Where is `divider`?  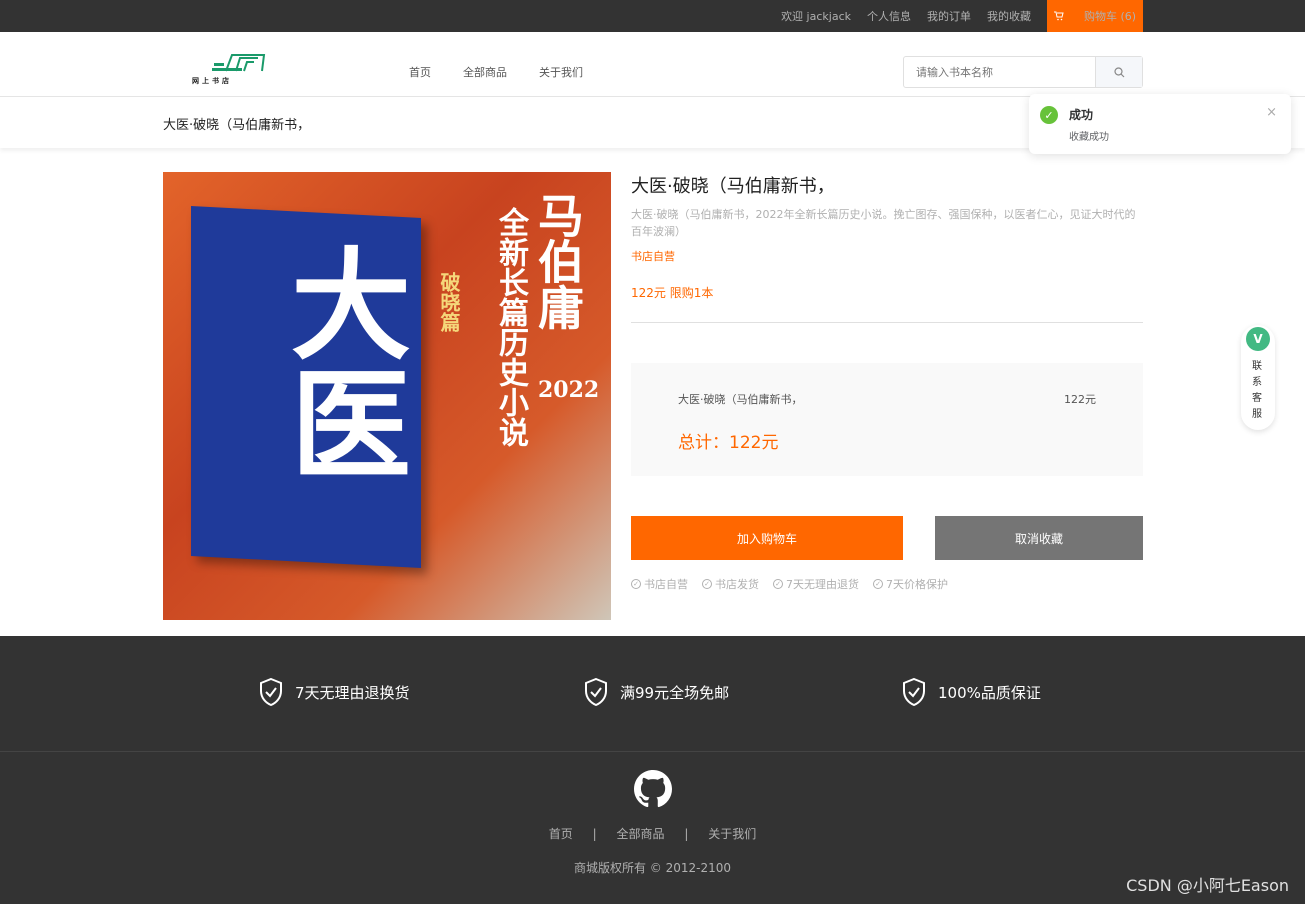
divider is located at coordinates (887, 322).